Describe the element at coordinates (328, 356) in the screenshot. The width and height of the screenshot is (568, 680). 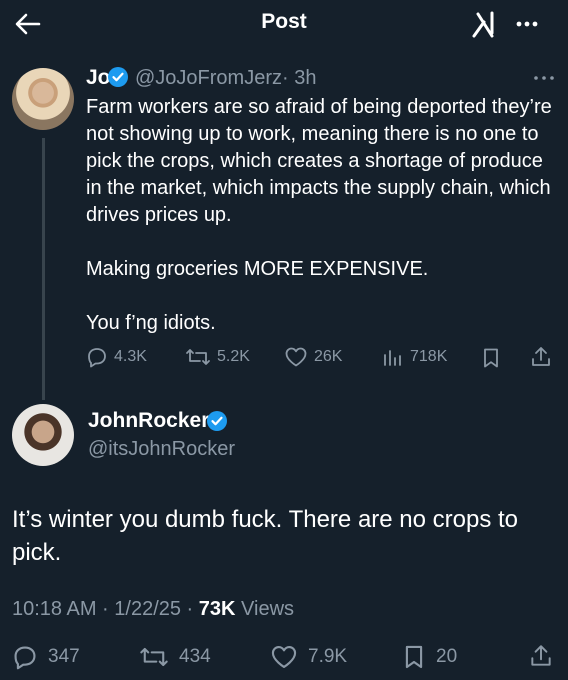
I see `like-count: 26K` at that location.